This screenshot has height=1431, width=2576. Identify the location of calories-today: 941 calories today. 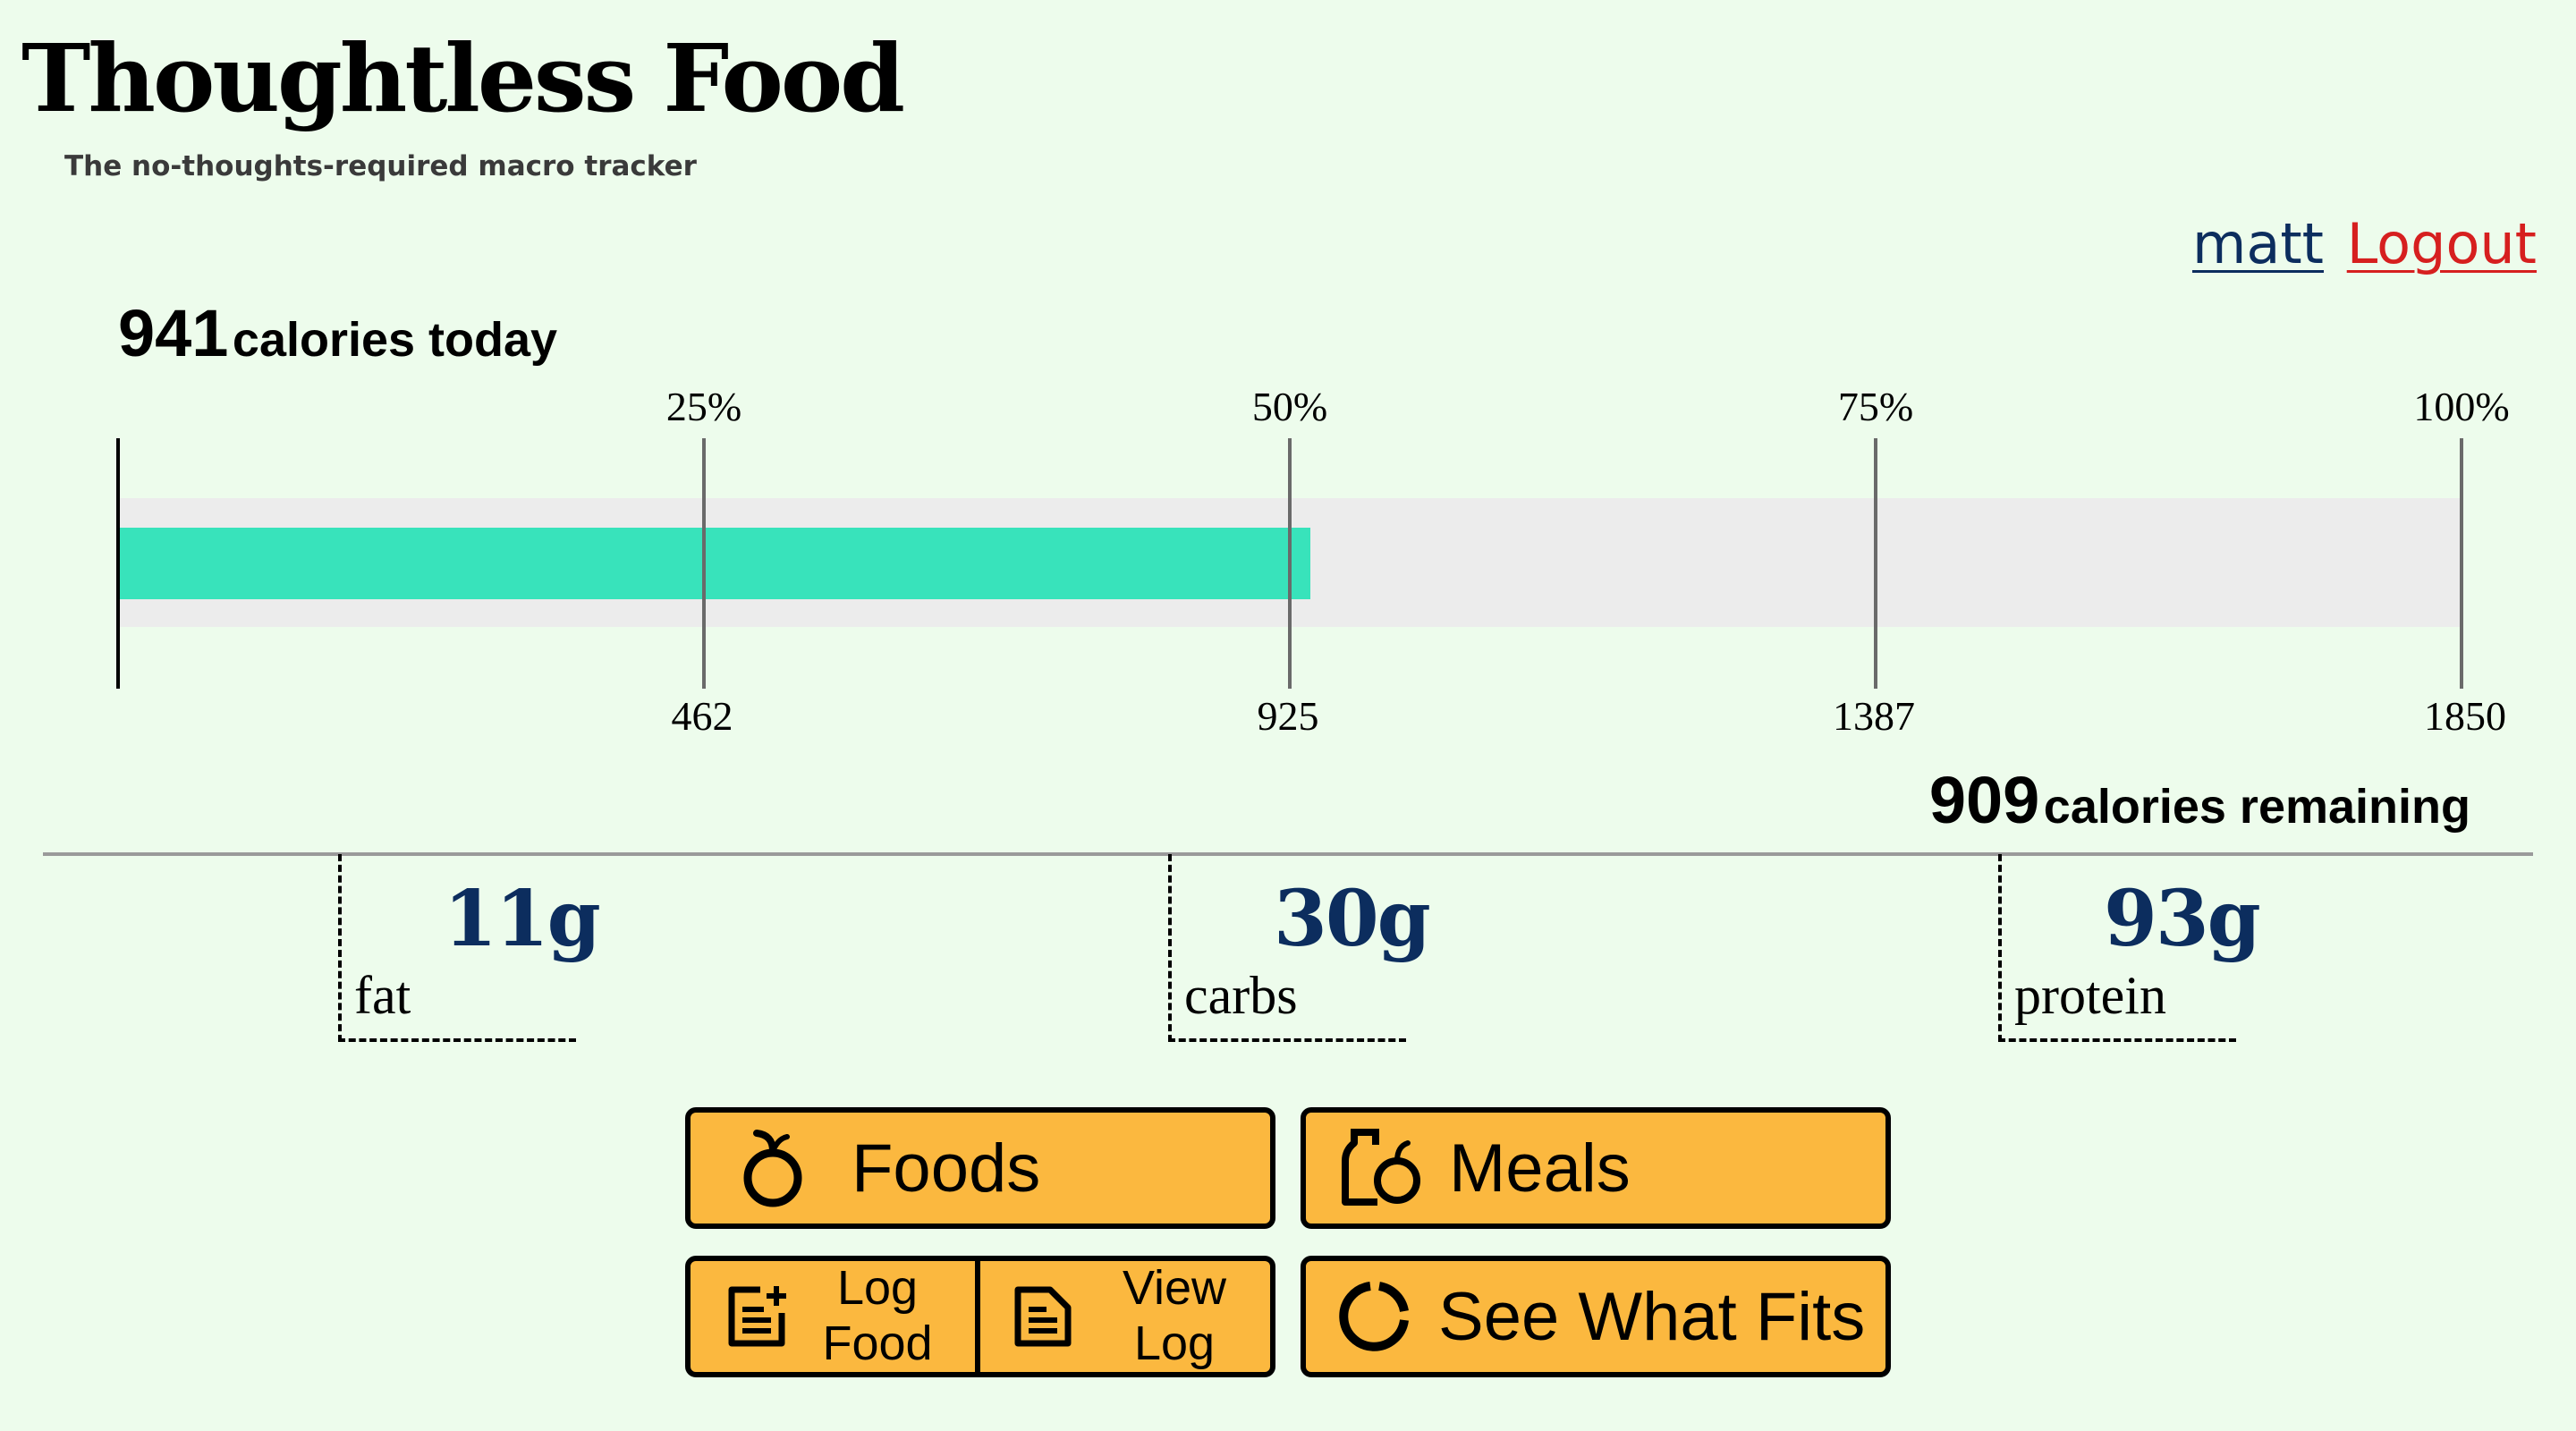
(337, 333).